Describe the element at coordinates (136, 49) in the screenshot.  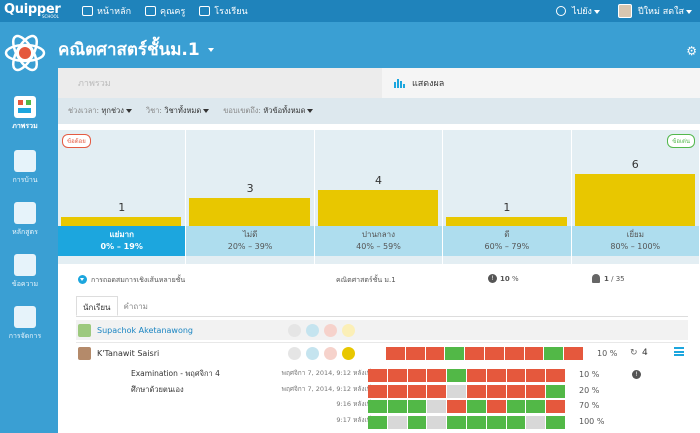
I see `class-title-dropdown: คณิตศาสตร์ชั้นม.1` at that location.